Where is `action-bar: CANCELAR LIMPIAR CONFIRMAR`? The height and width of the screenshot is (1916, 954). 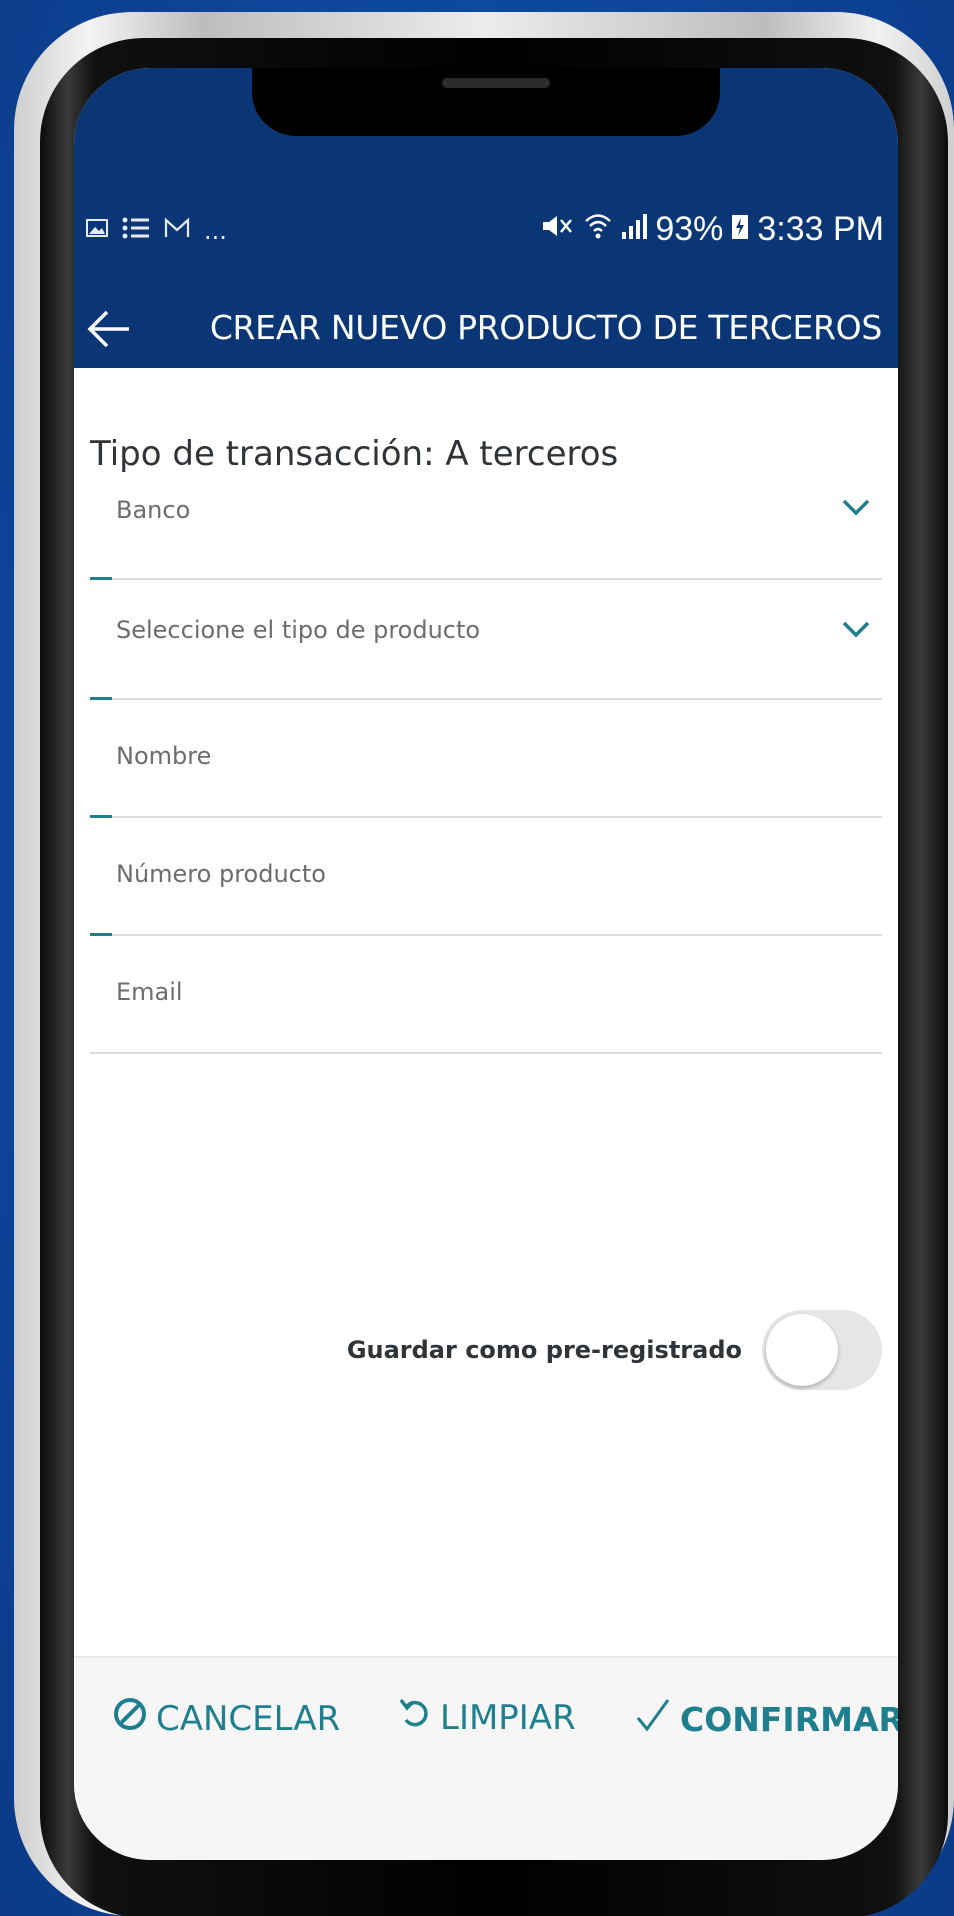
action-bar: CANCELAR LIMPIAR CONFIRMAR is located at coordinates (486, 1758).